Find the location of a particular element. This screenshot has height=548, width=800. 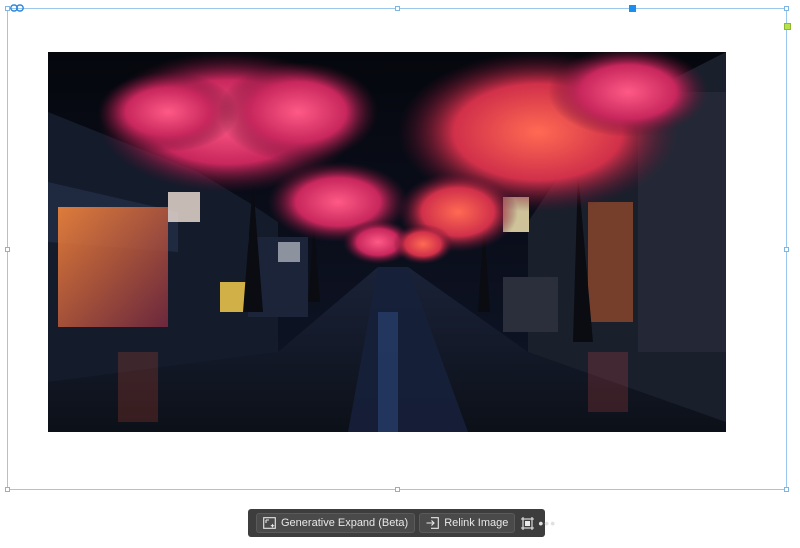

resize-handle-bottom-left is located at coordinates (7, 489).